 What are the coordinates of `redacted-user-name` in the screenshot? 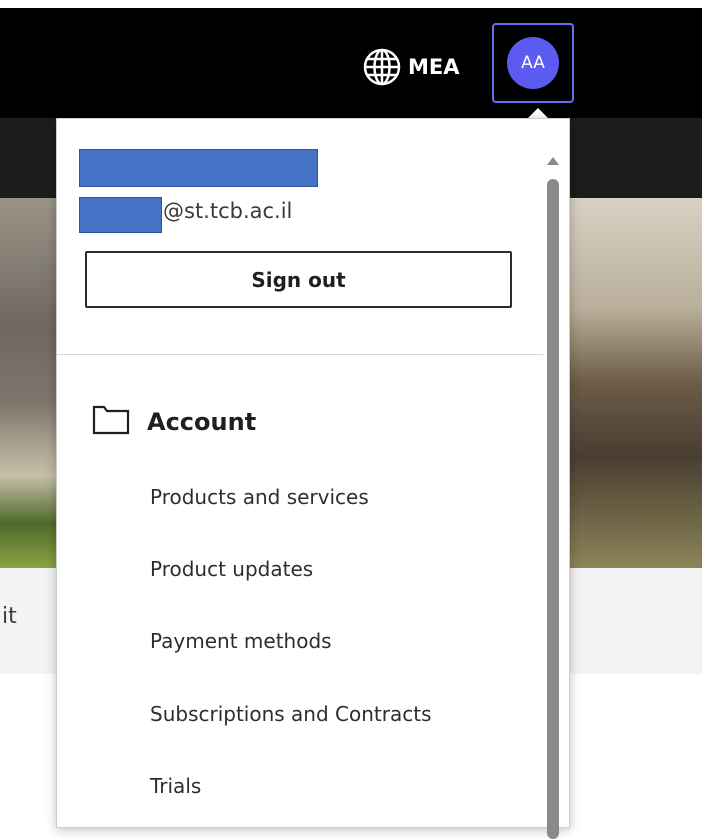 It's located at (198, 168).